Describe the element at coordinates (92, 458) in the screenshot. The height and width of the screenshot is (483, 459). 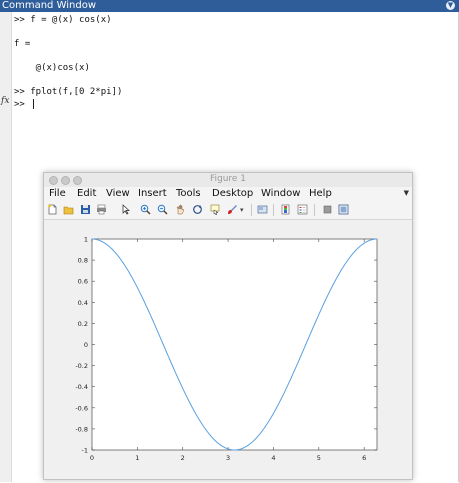
I see `x-tick-label: 0` at that location.